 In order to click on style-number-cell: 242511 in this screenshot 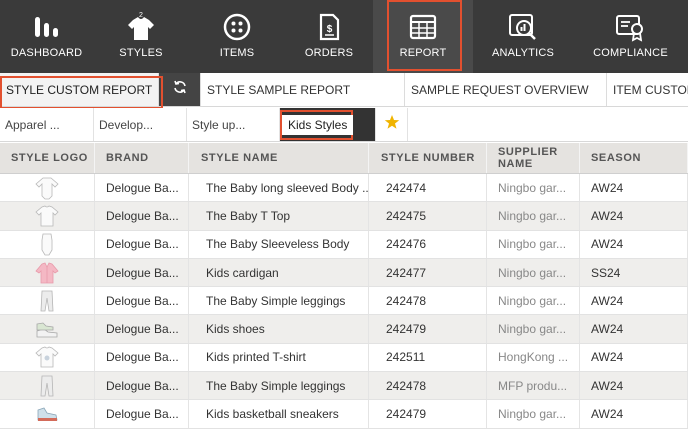, I will do `click(428, 357)`.